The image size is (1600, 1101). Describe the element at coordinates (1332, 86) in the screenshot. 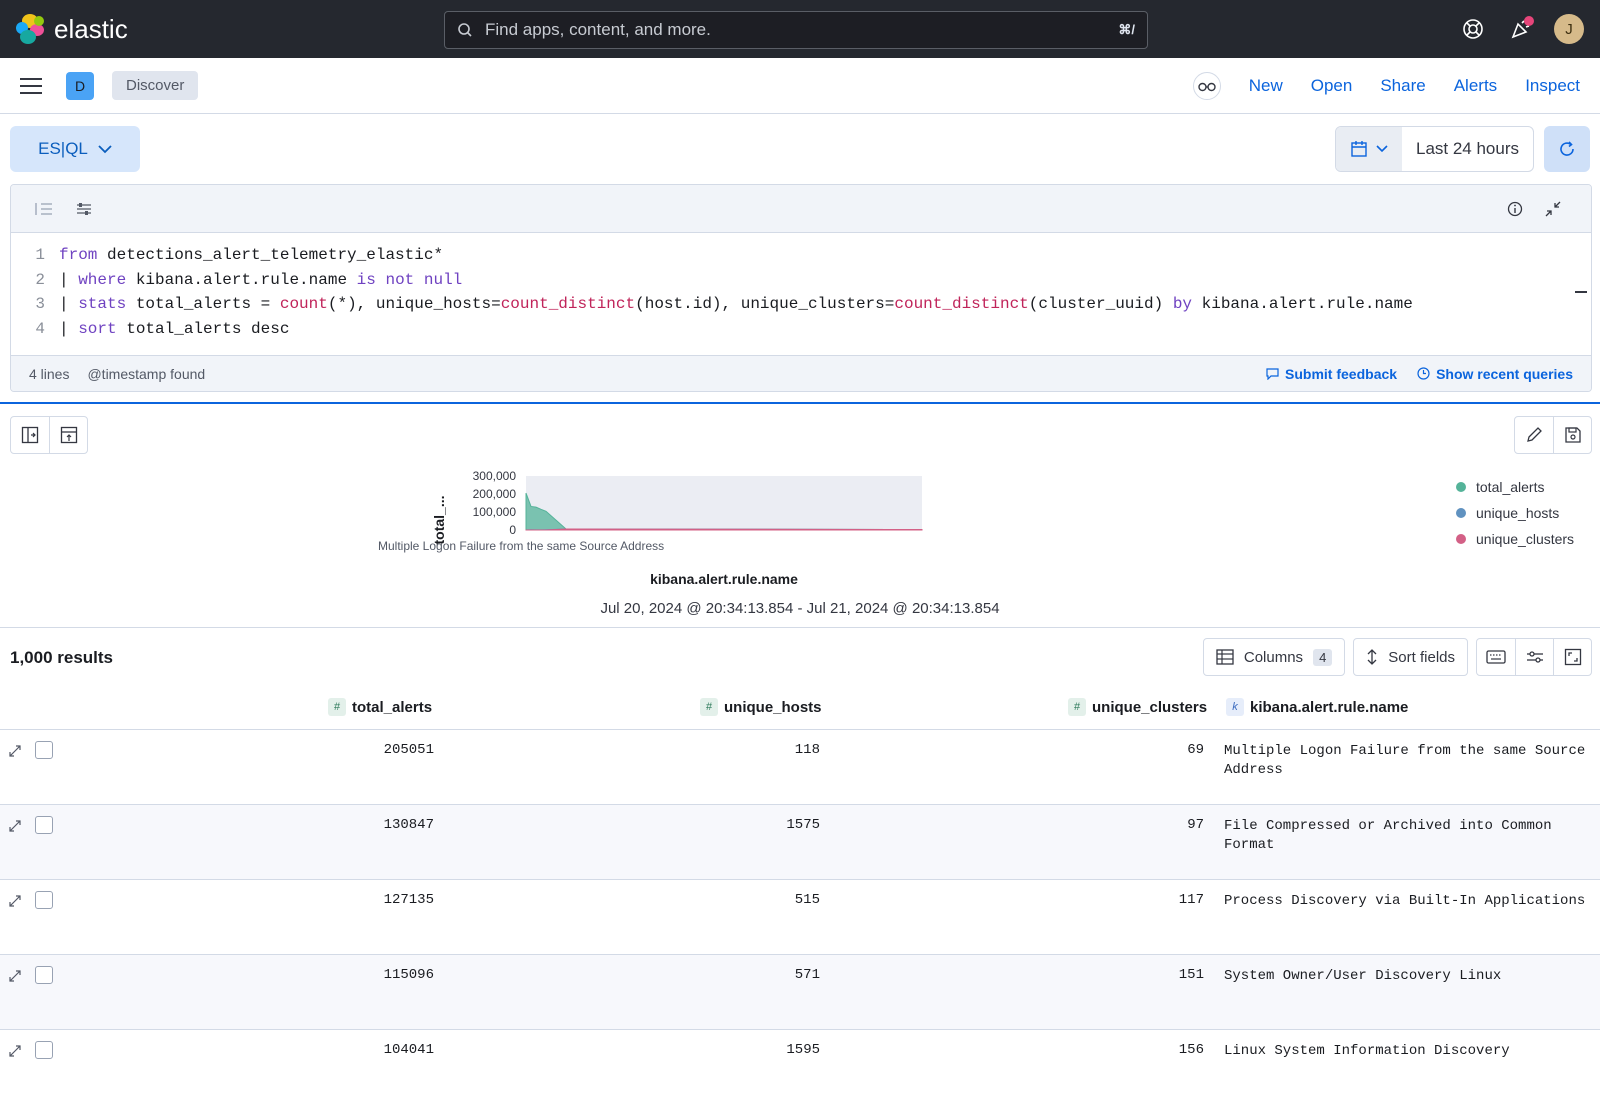

I see `open-link: Open` at that location.